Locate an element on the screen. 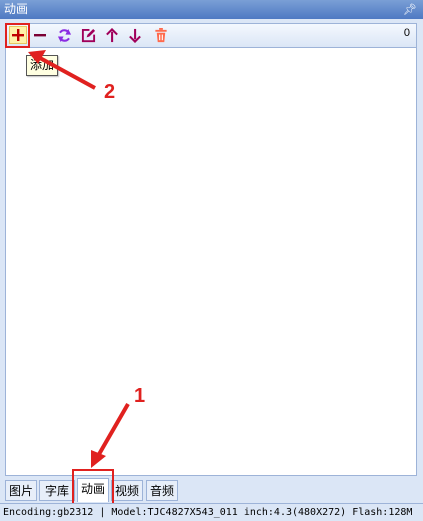 The image size is (423, 521). add-tooltip: 添加 is located at coordinates (42, 65).